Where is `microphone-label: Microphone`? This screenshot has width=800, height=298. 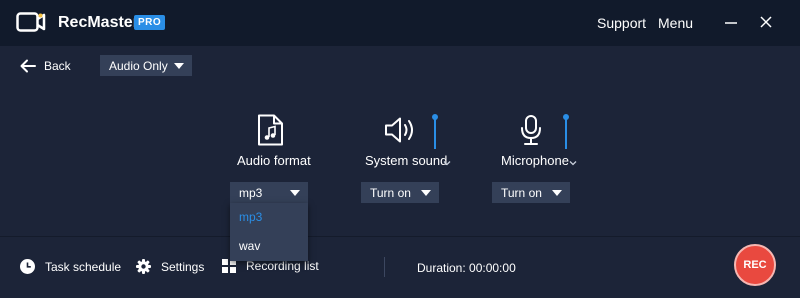
microphone-label: Microphone is located at coordinates (535, 160).